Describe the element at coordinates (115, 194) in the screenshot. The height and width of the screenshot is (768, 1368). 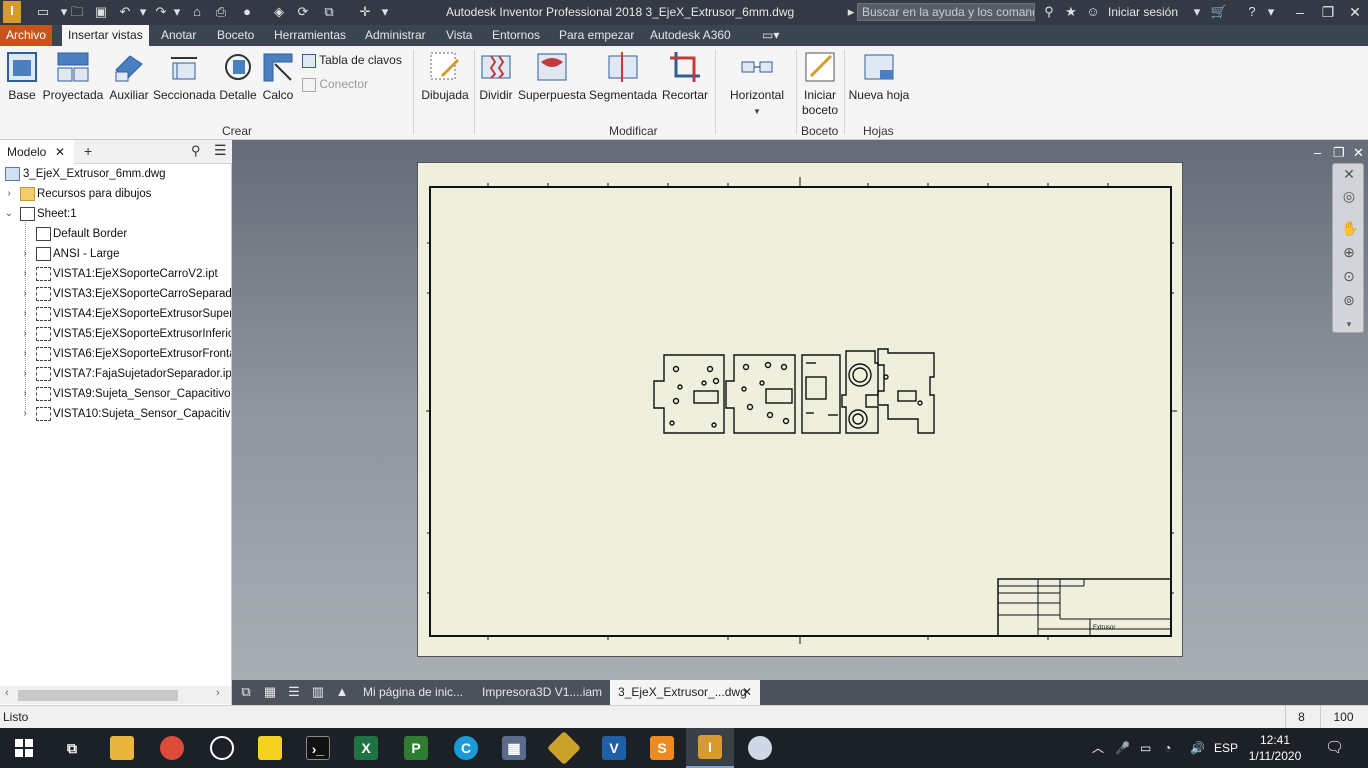
I see `tree-item-resources: › Recursos para dibujos` at that location.